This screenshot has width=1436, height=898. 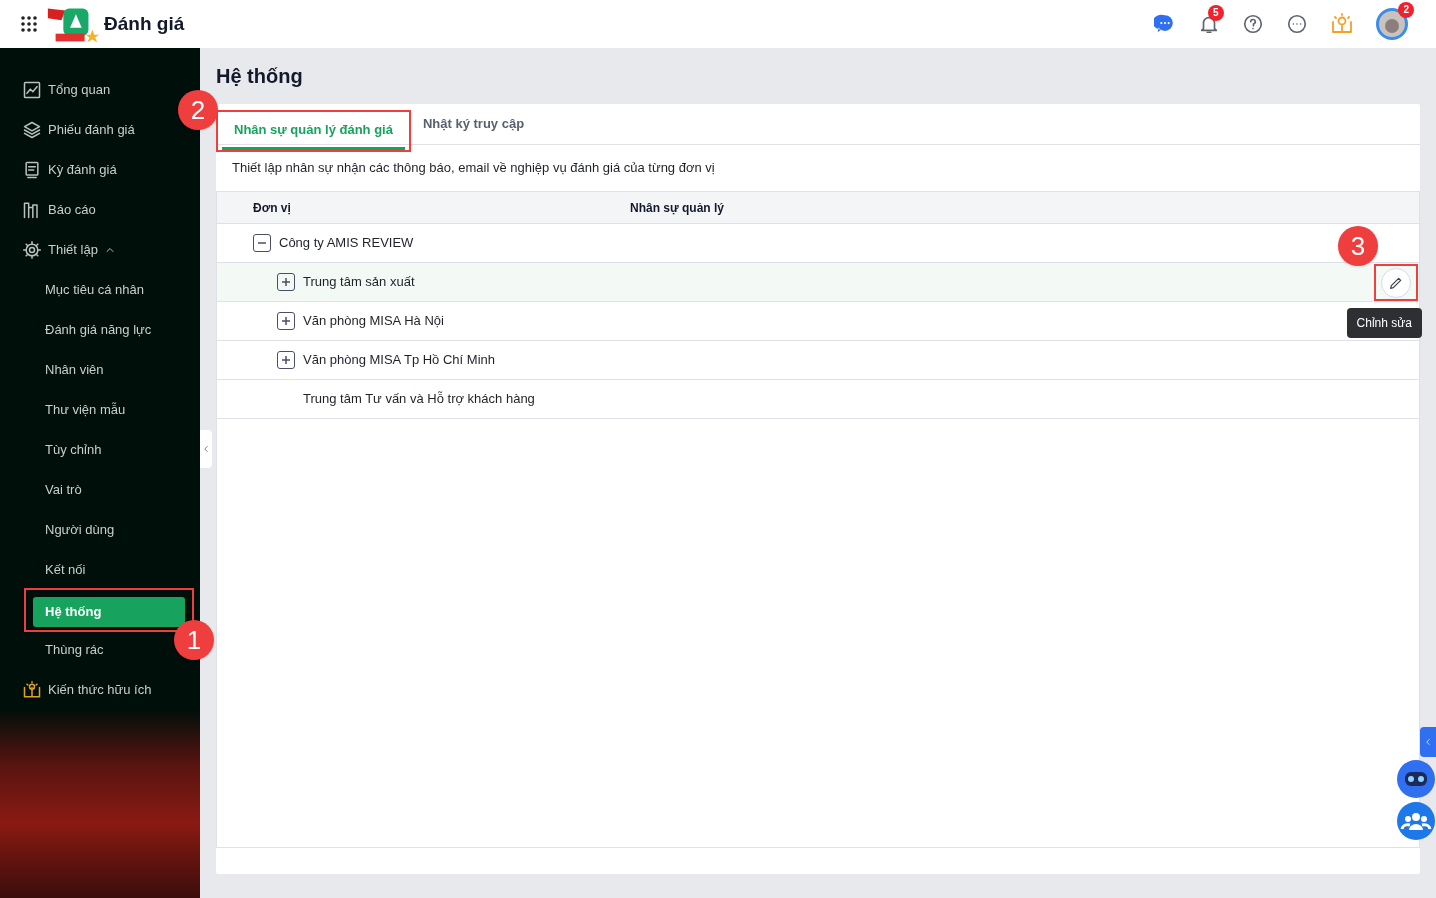 I want to click on sidebar-item: Báo cáo, so click(x=72, y=210).